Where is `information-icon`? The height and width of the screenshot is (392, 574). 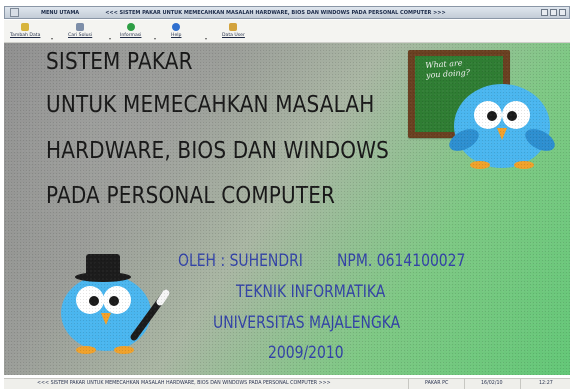
information-icon is located at coordinates (130, 27).